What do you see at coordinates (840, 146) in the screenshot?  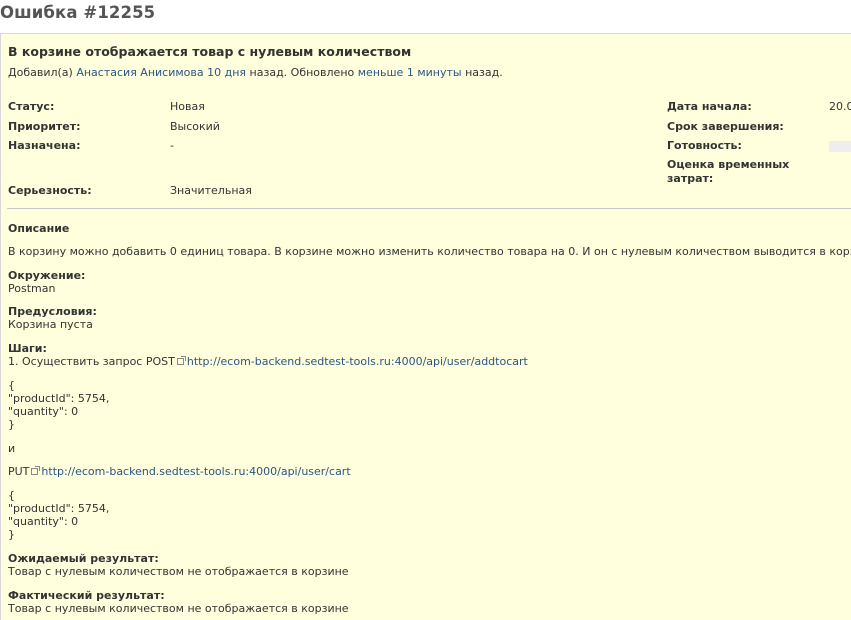 I see `done-ratio-progress-bar` at bounding box center [840, 146].